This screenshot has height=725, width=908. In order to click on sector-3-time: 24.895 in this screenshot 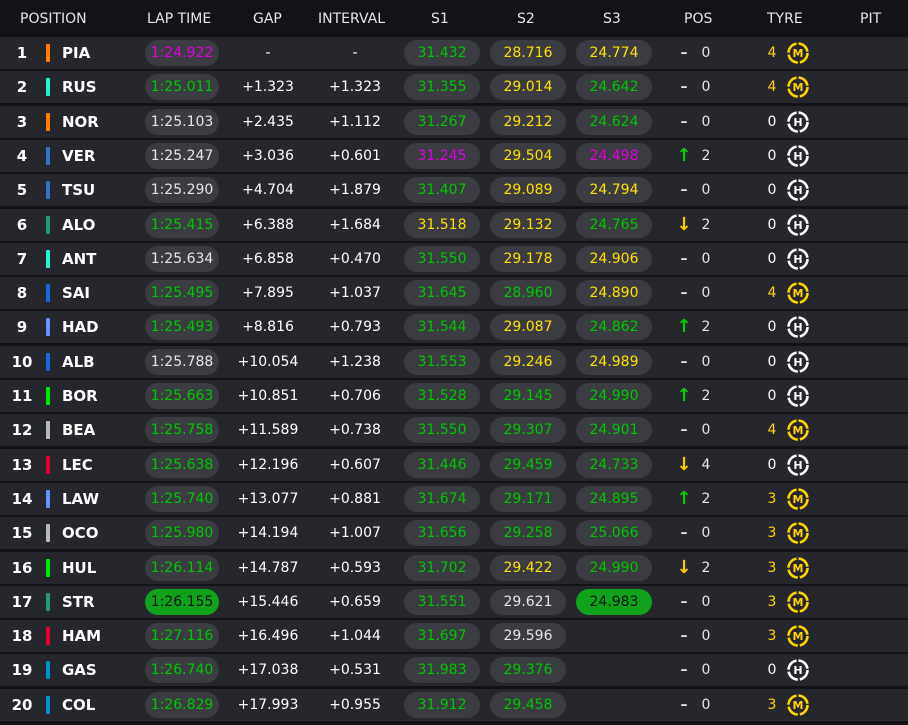, I will do `click(614, 498)`.